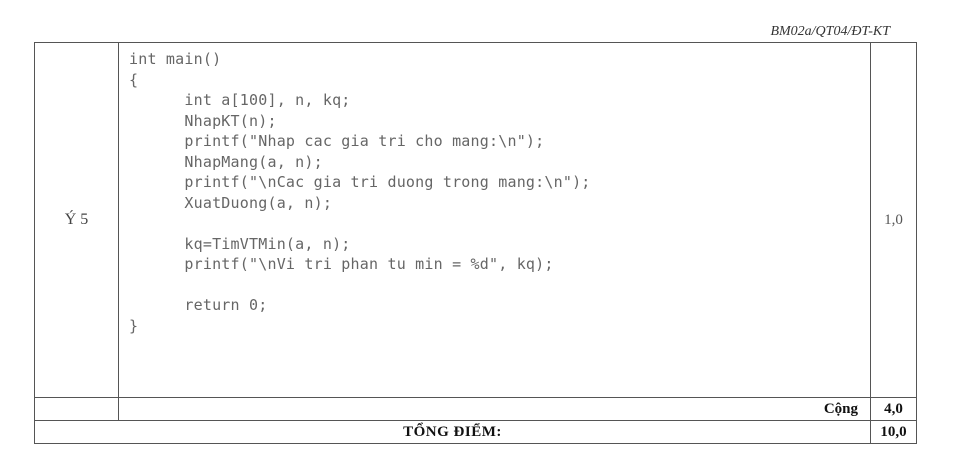  I want to click on code-line: printf("\nVi tri phan tu min = %d", kq);, so click(341, 264).